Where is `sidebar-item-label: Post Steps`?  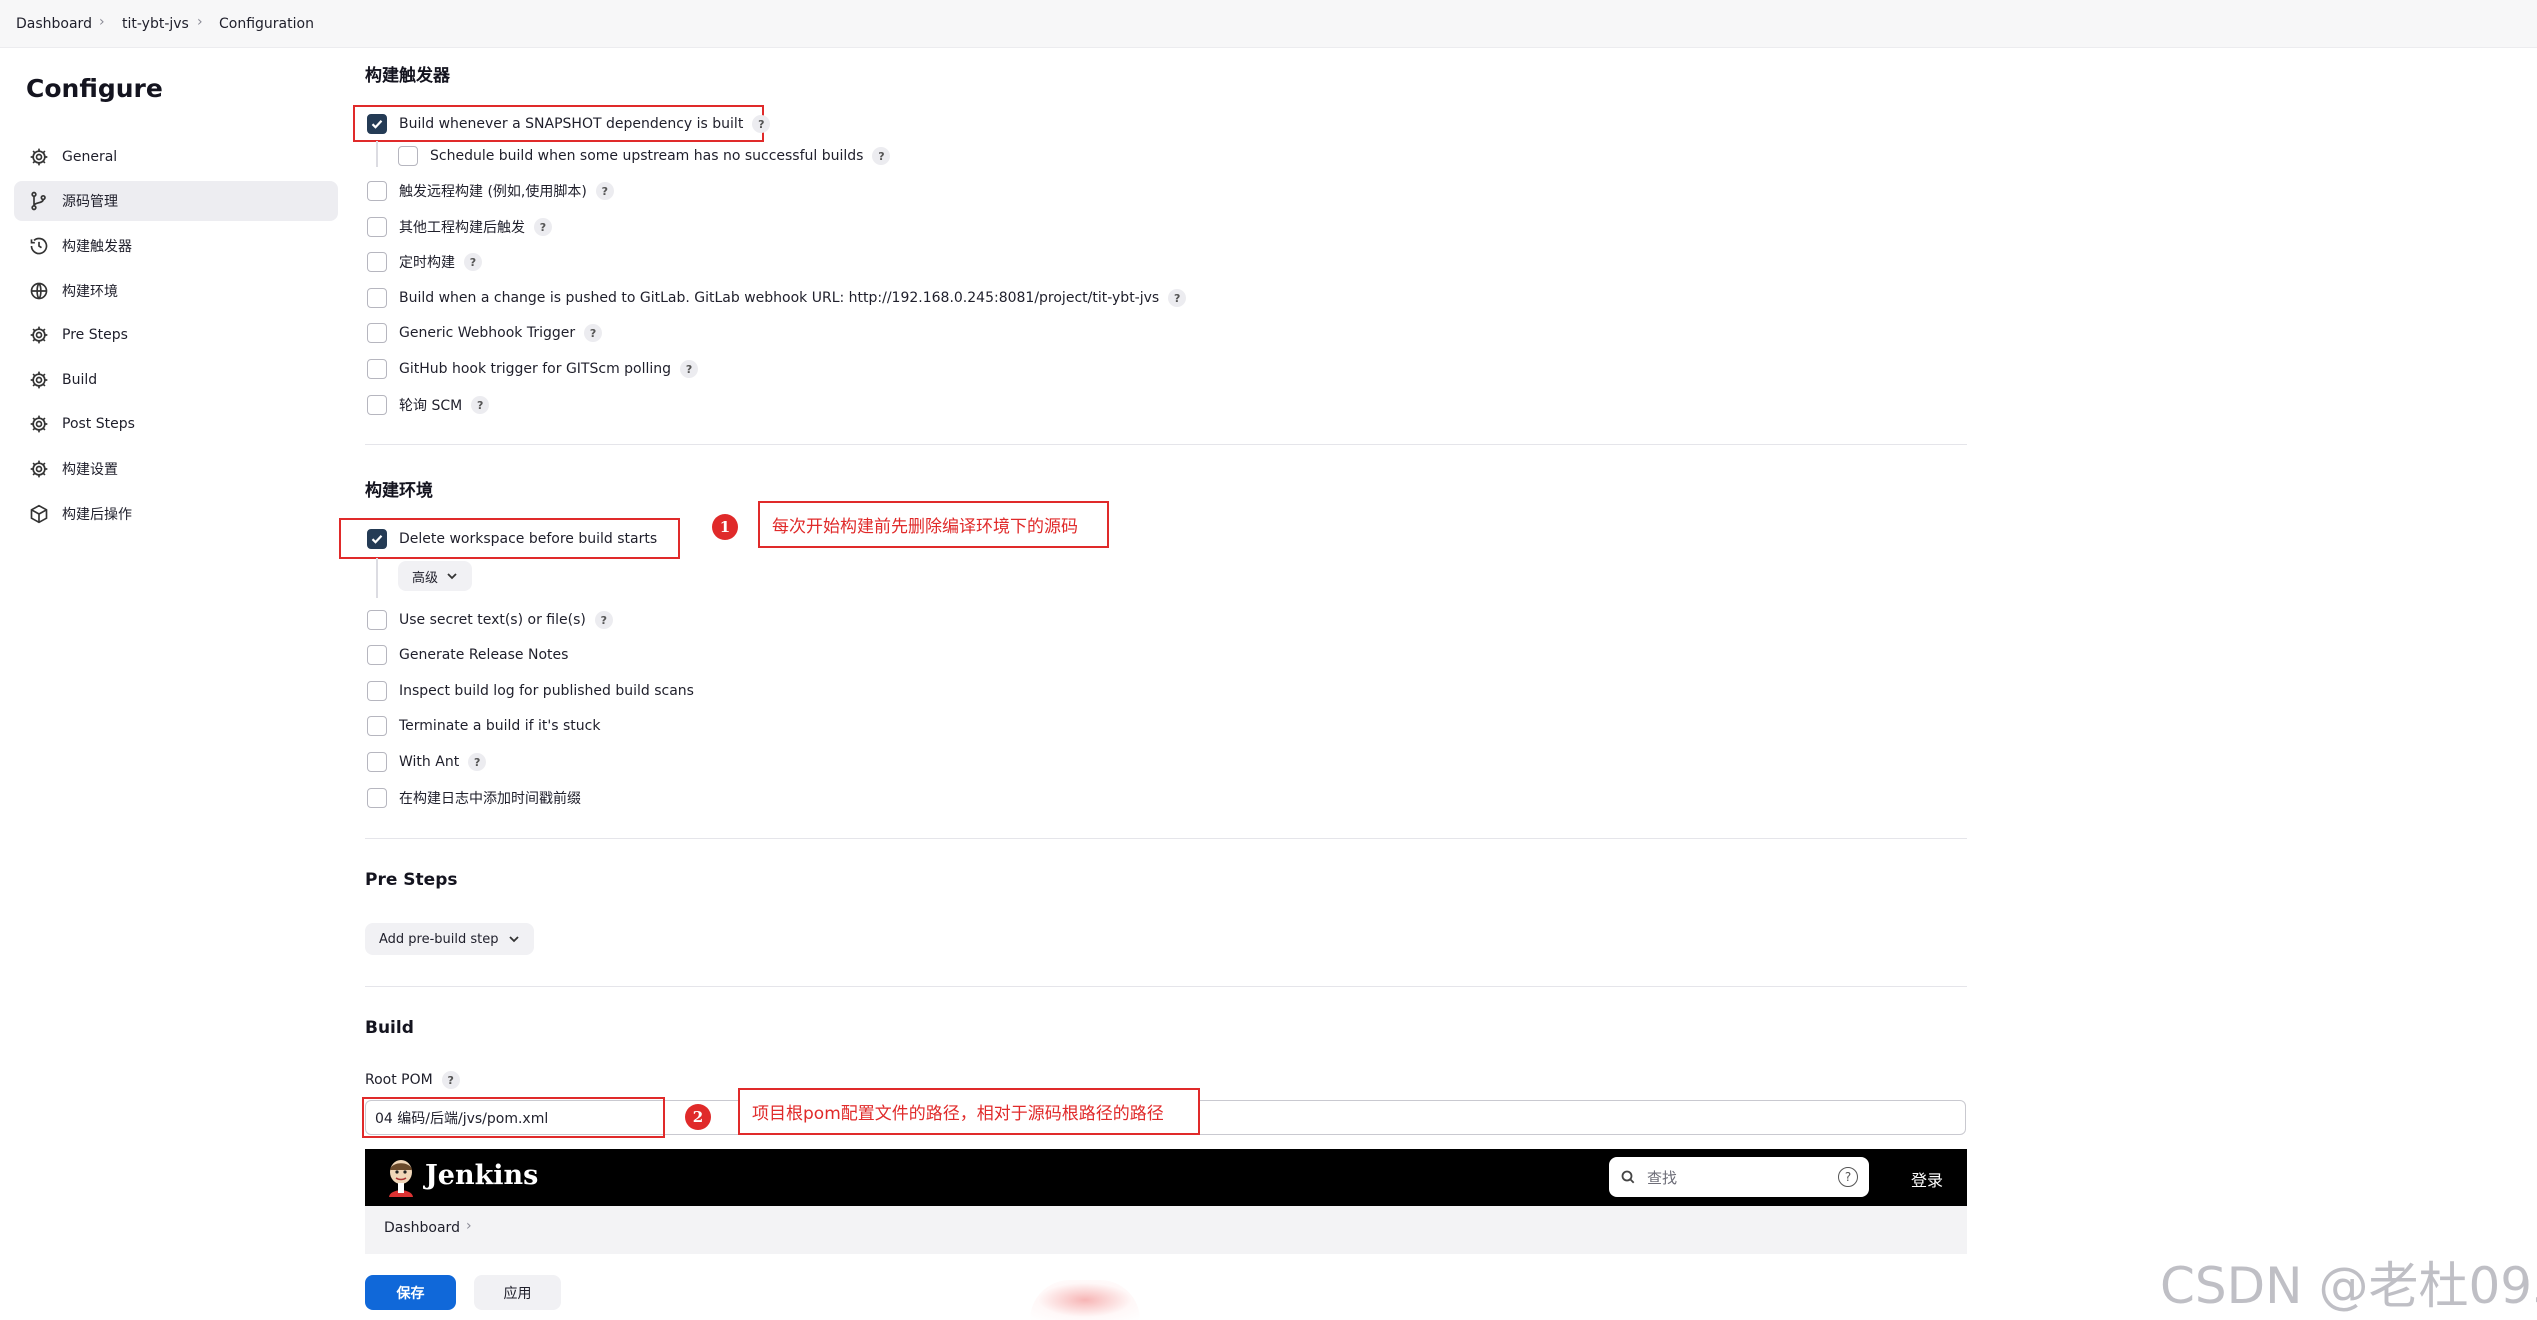 sidebar-item-label: Post Steps is located at coordinates (98, 424).